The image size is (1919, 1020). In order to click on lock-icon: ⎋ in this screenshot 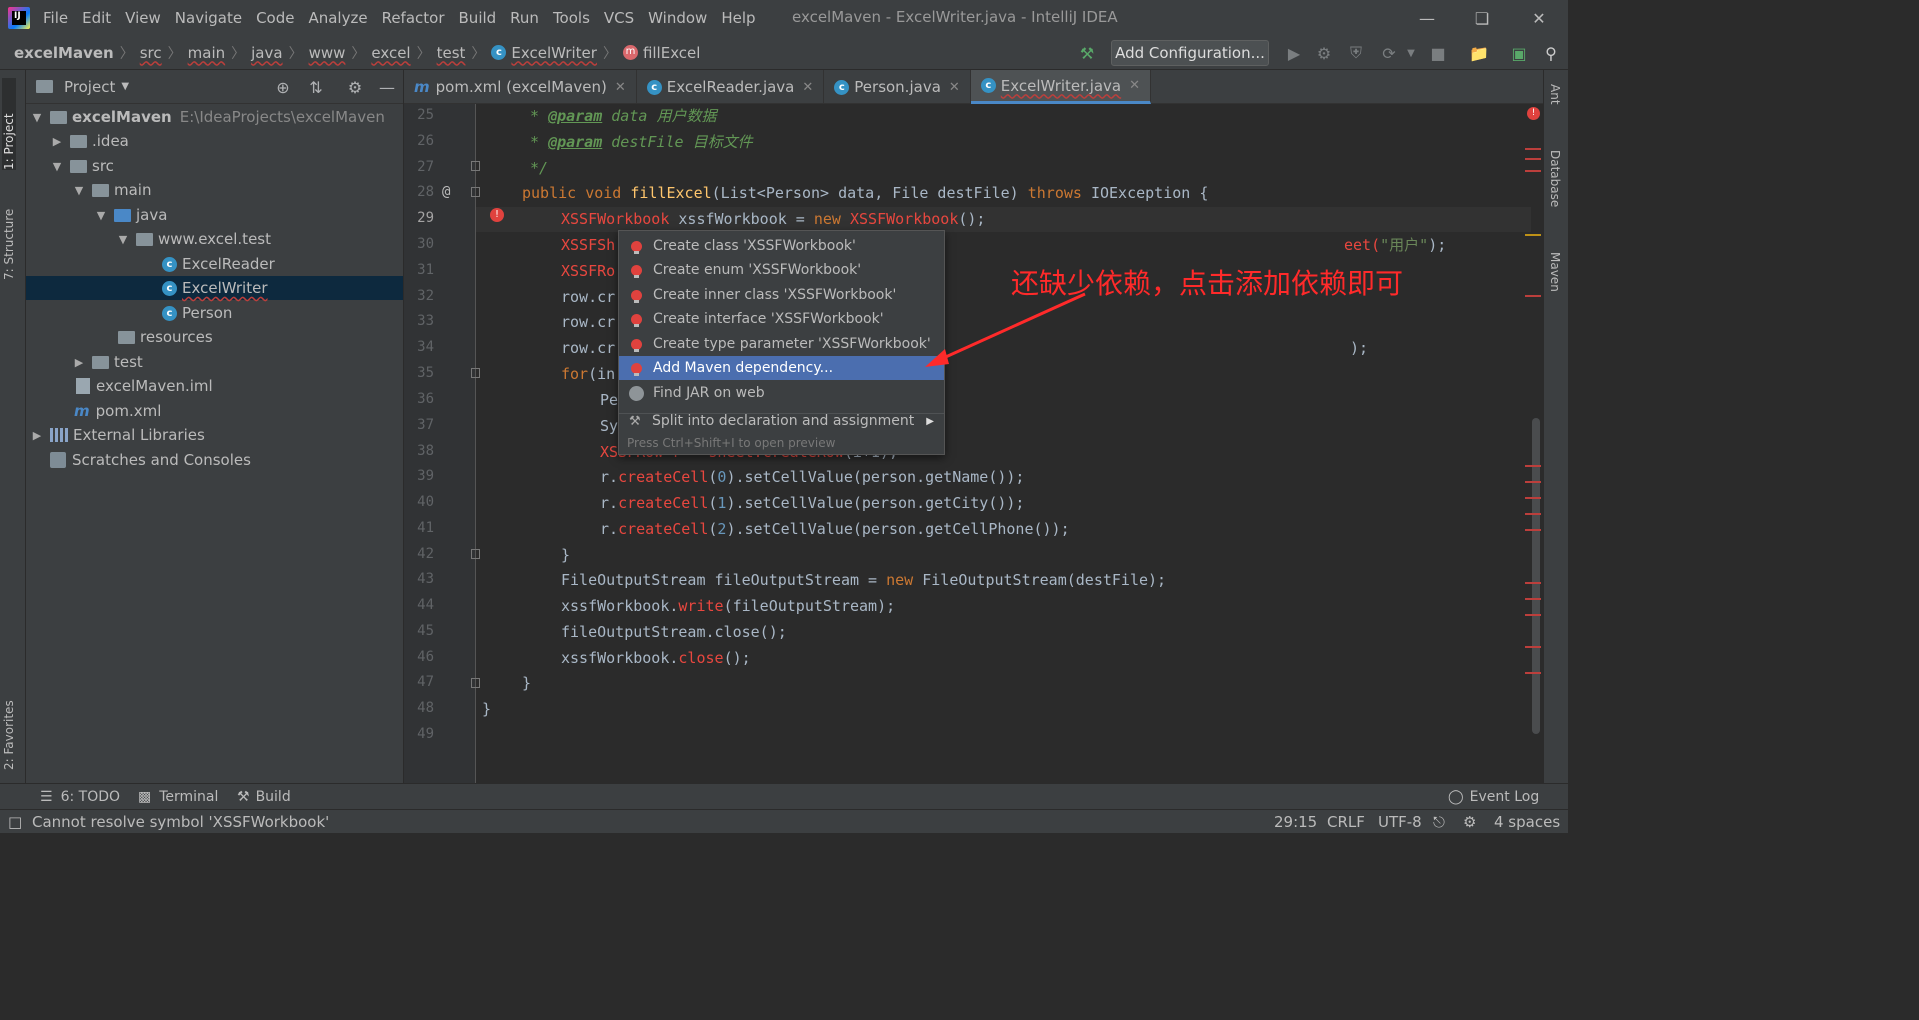, I will do `click(1439, 822)`.